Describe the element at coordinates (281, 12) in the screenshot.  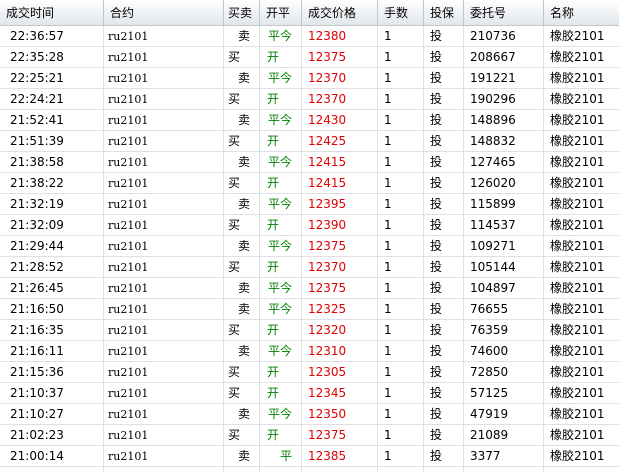
I see `col-header-open-close: 开平` at that location.